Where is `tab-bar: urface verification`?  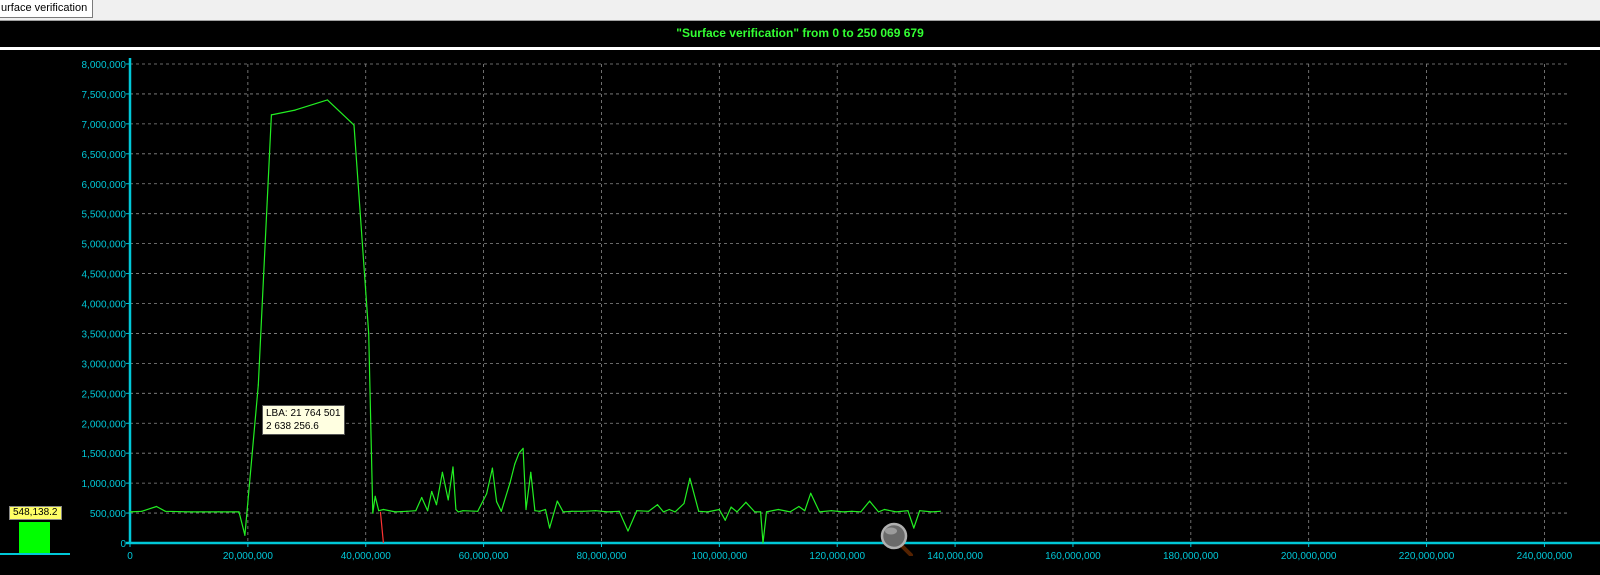 tab-bar: urface verification is located at coordinates (800, 10).